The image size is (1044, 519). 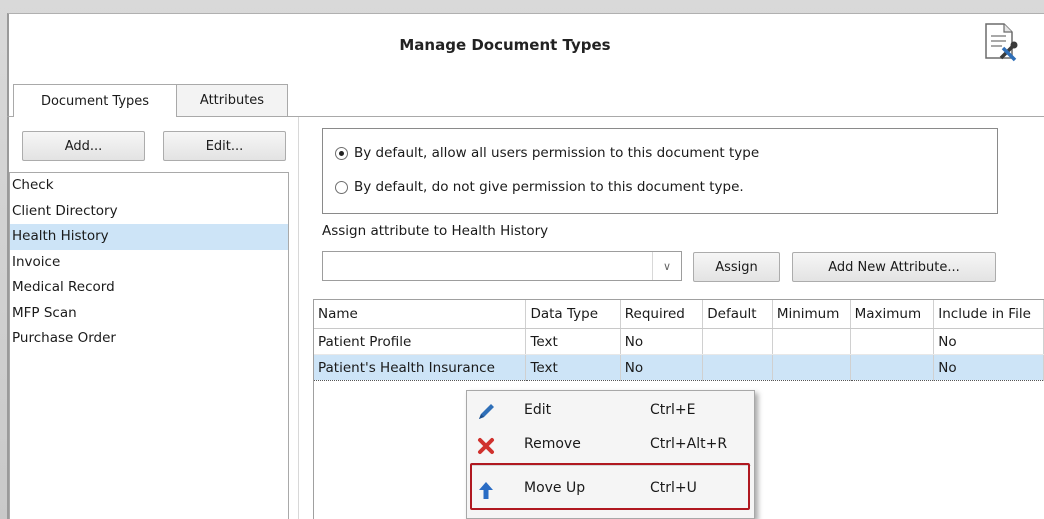 I want to click on column-header-minimum: Minimum, so click(x=811, y=314).